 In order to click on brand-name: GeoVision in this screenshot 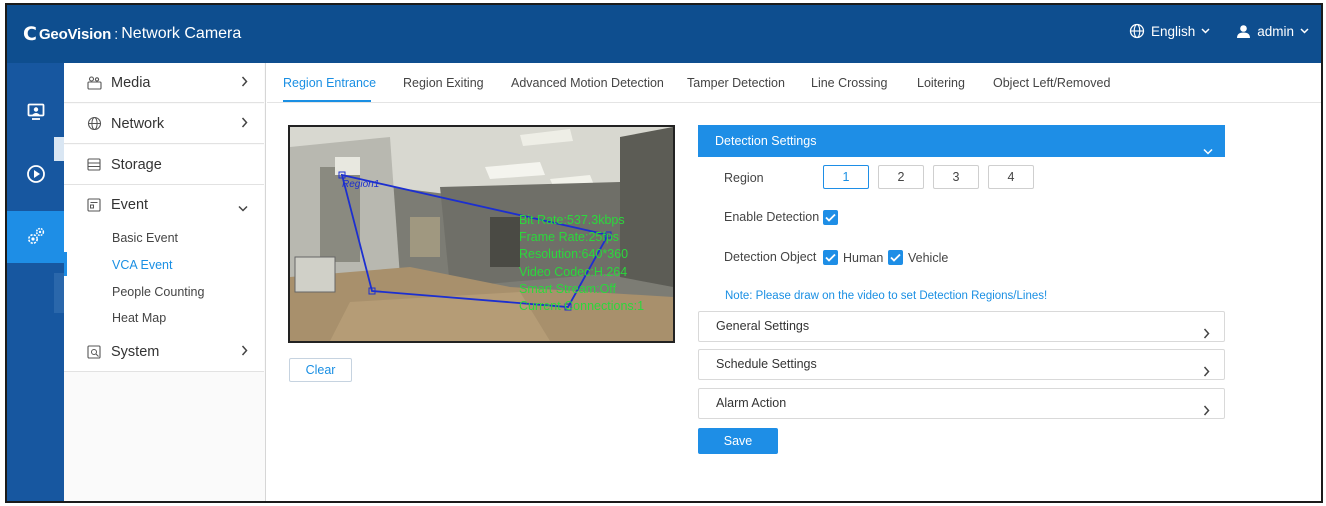, I will do `click(75, 34)`.